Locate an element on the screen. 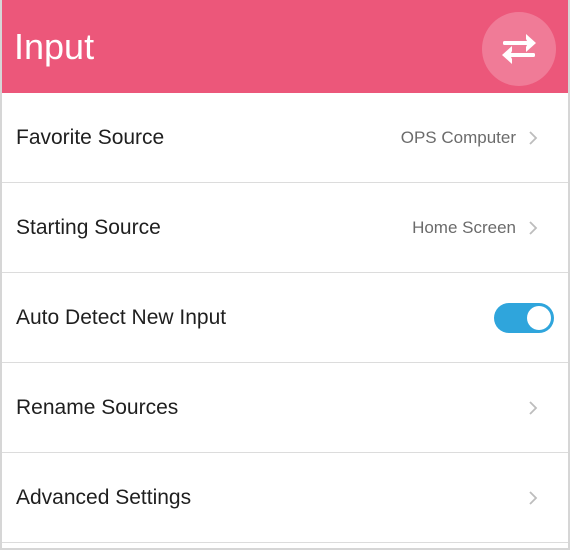 The image size is (570, 550). auto-detect-toggle is located at coordinates (524, 318).